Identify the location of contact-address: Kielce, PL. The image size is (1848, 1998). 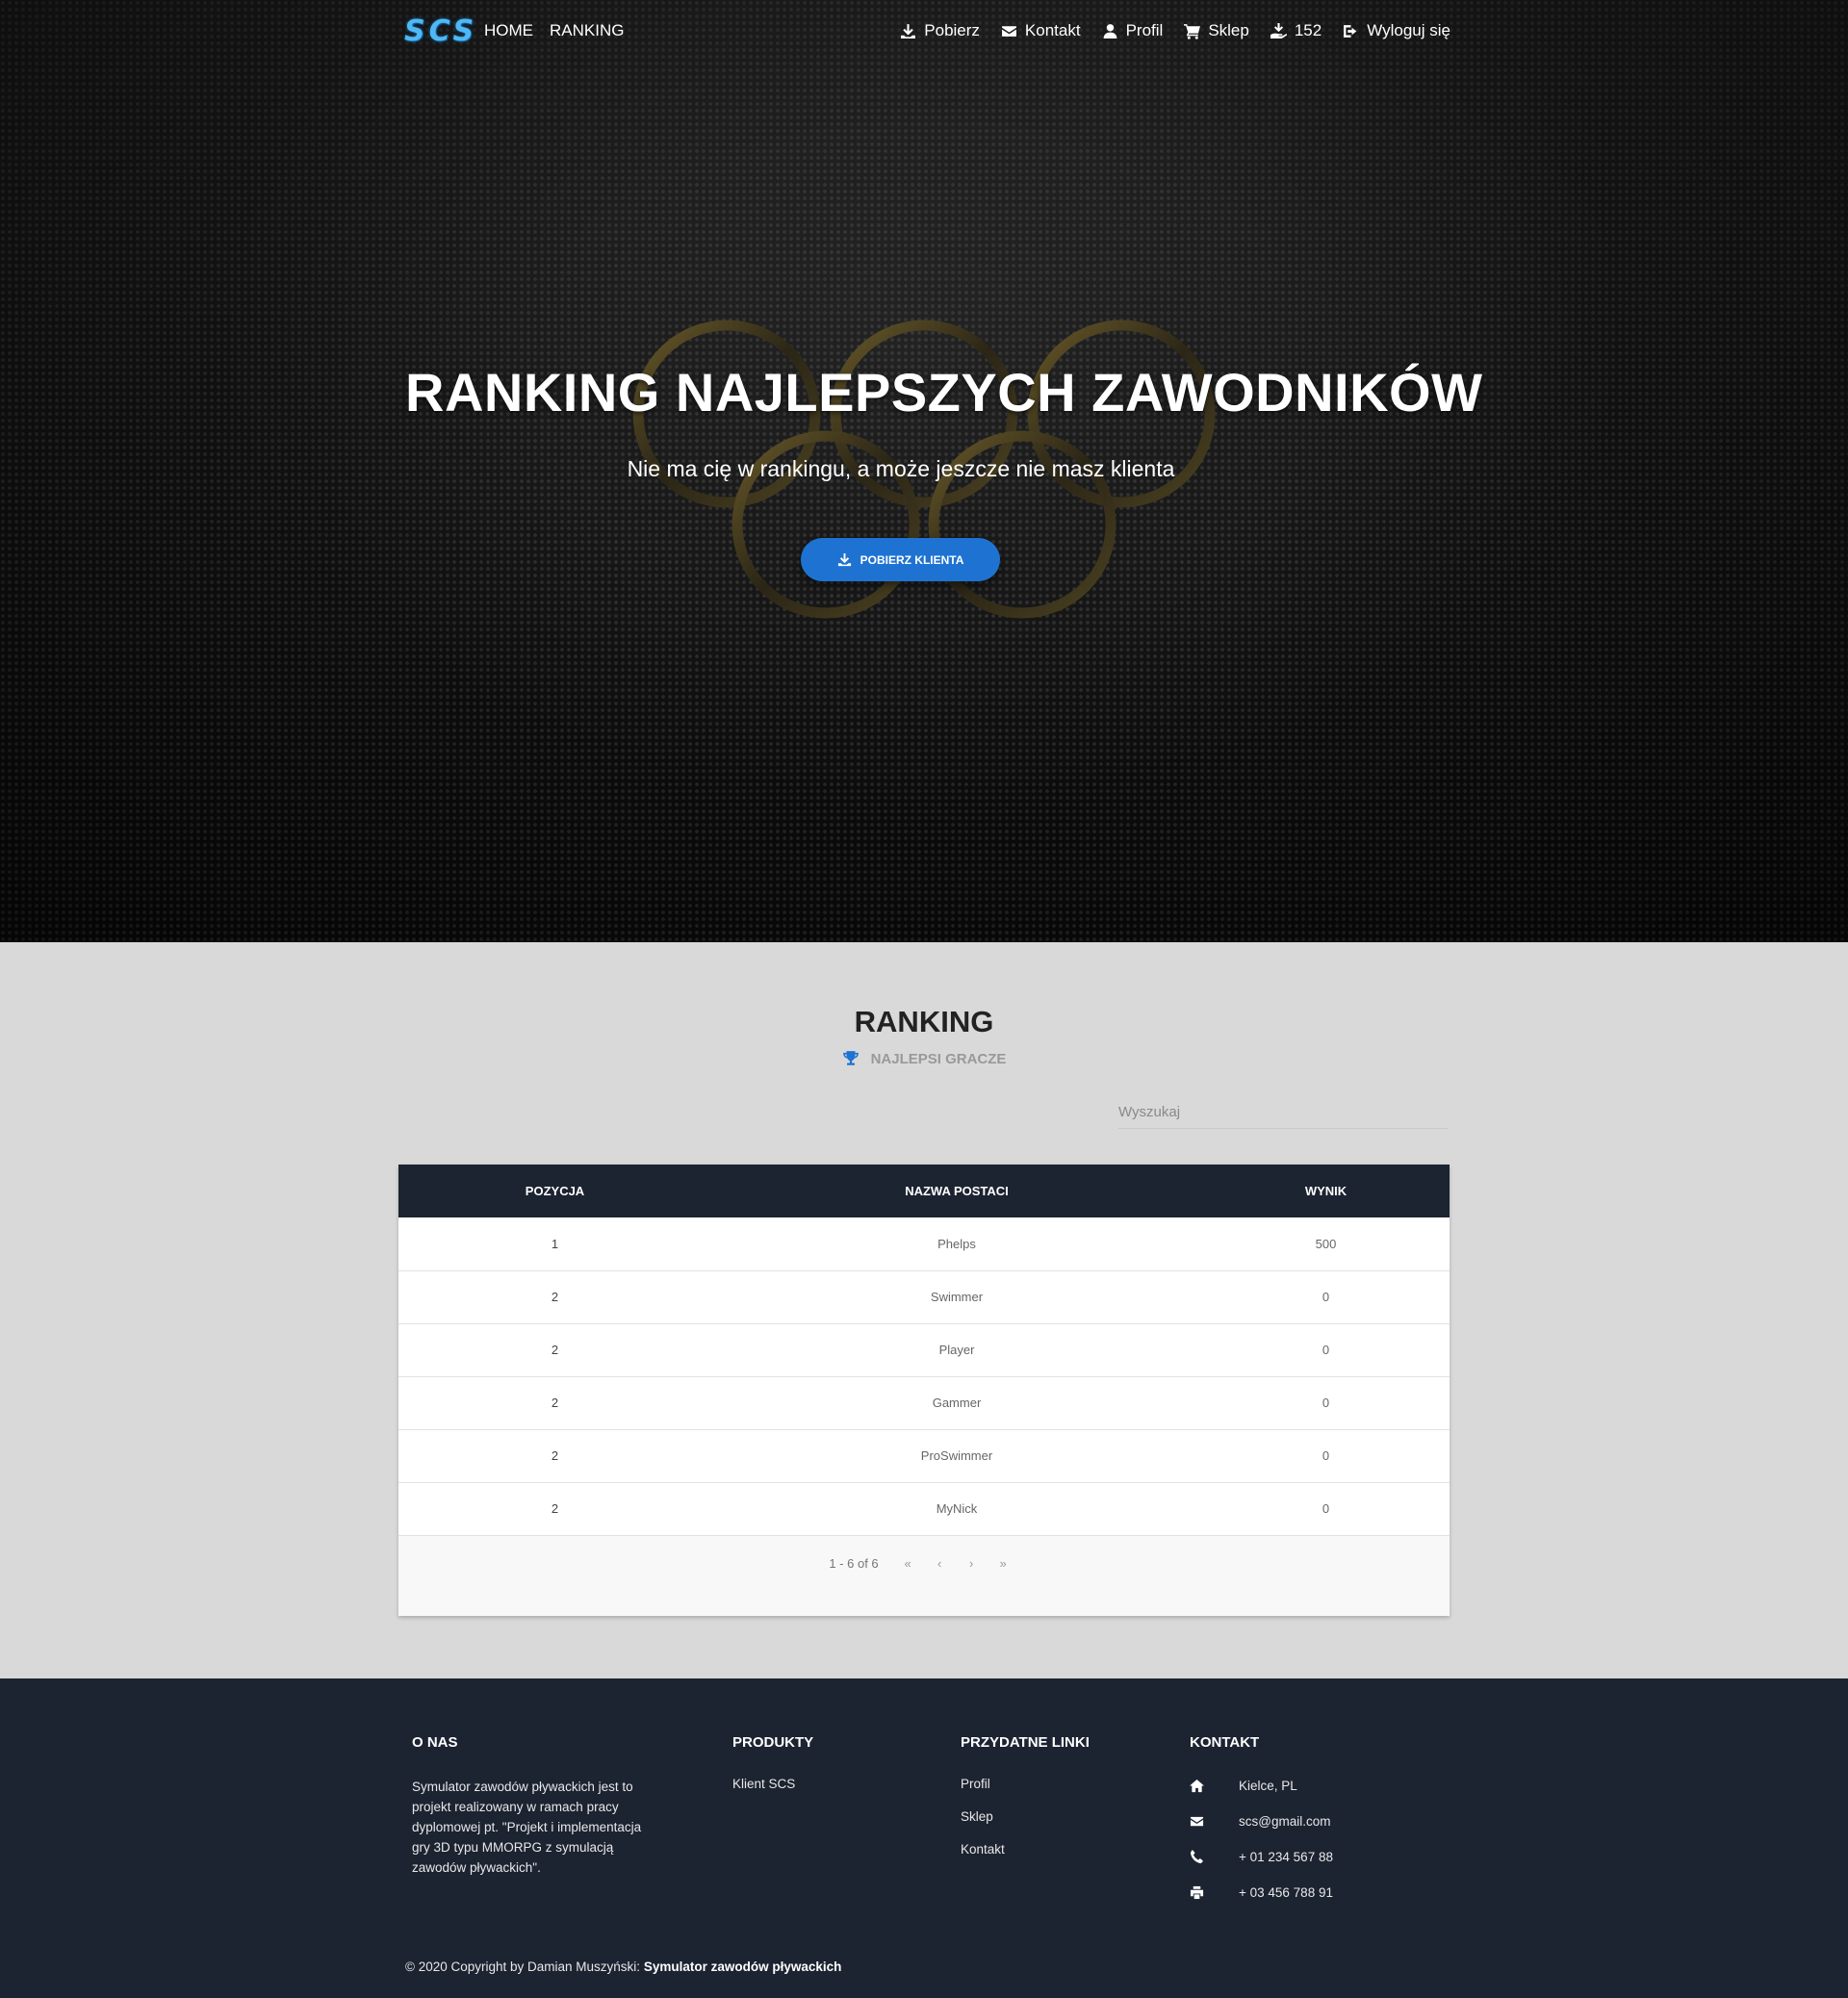
(1261, 1785).